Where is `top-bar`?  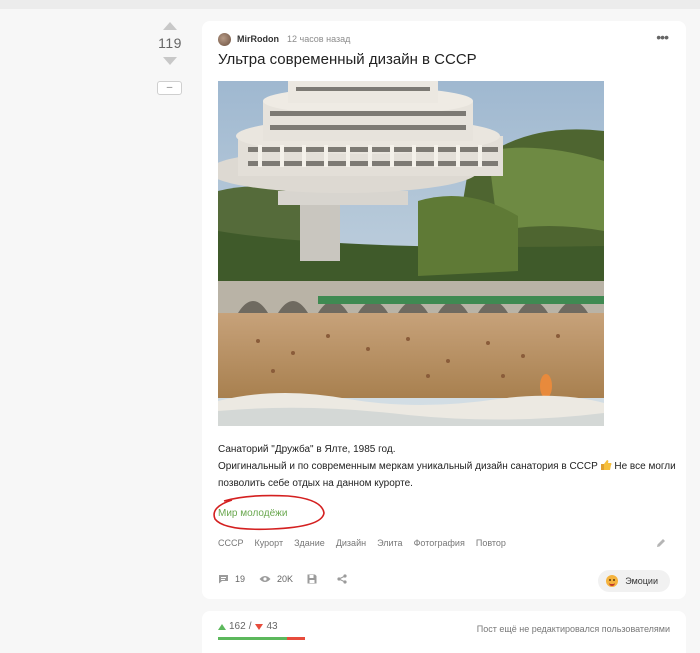
top-bar is located at coordinates (350, 4).